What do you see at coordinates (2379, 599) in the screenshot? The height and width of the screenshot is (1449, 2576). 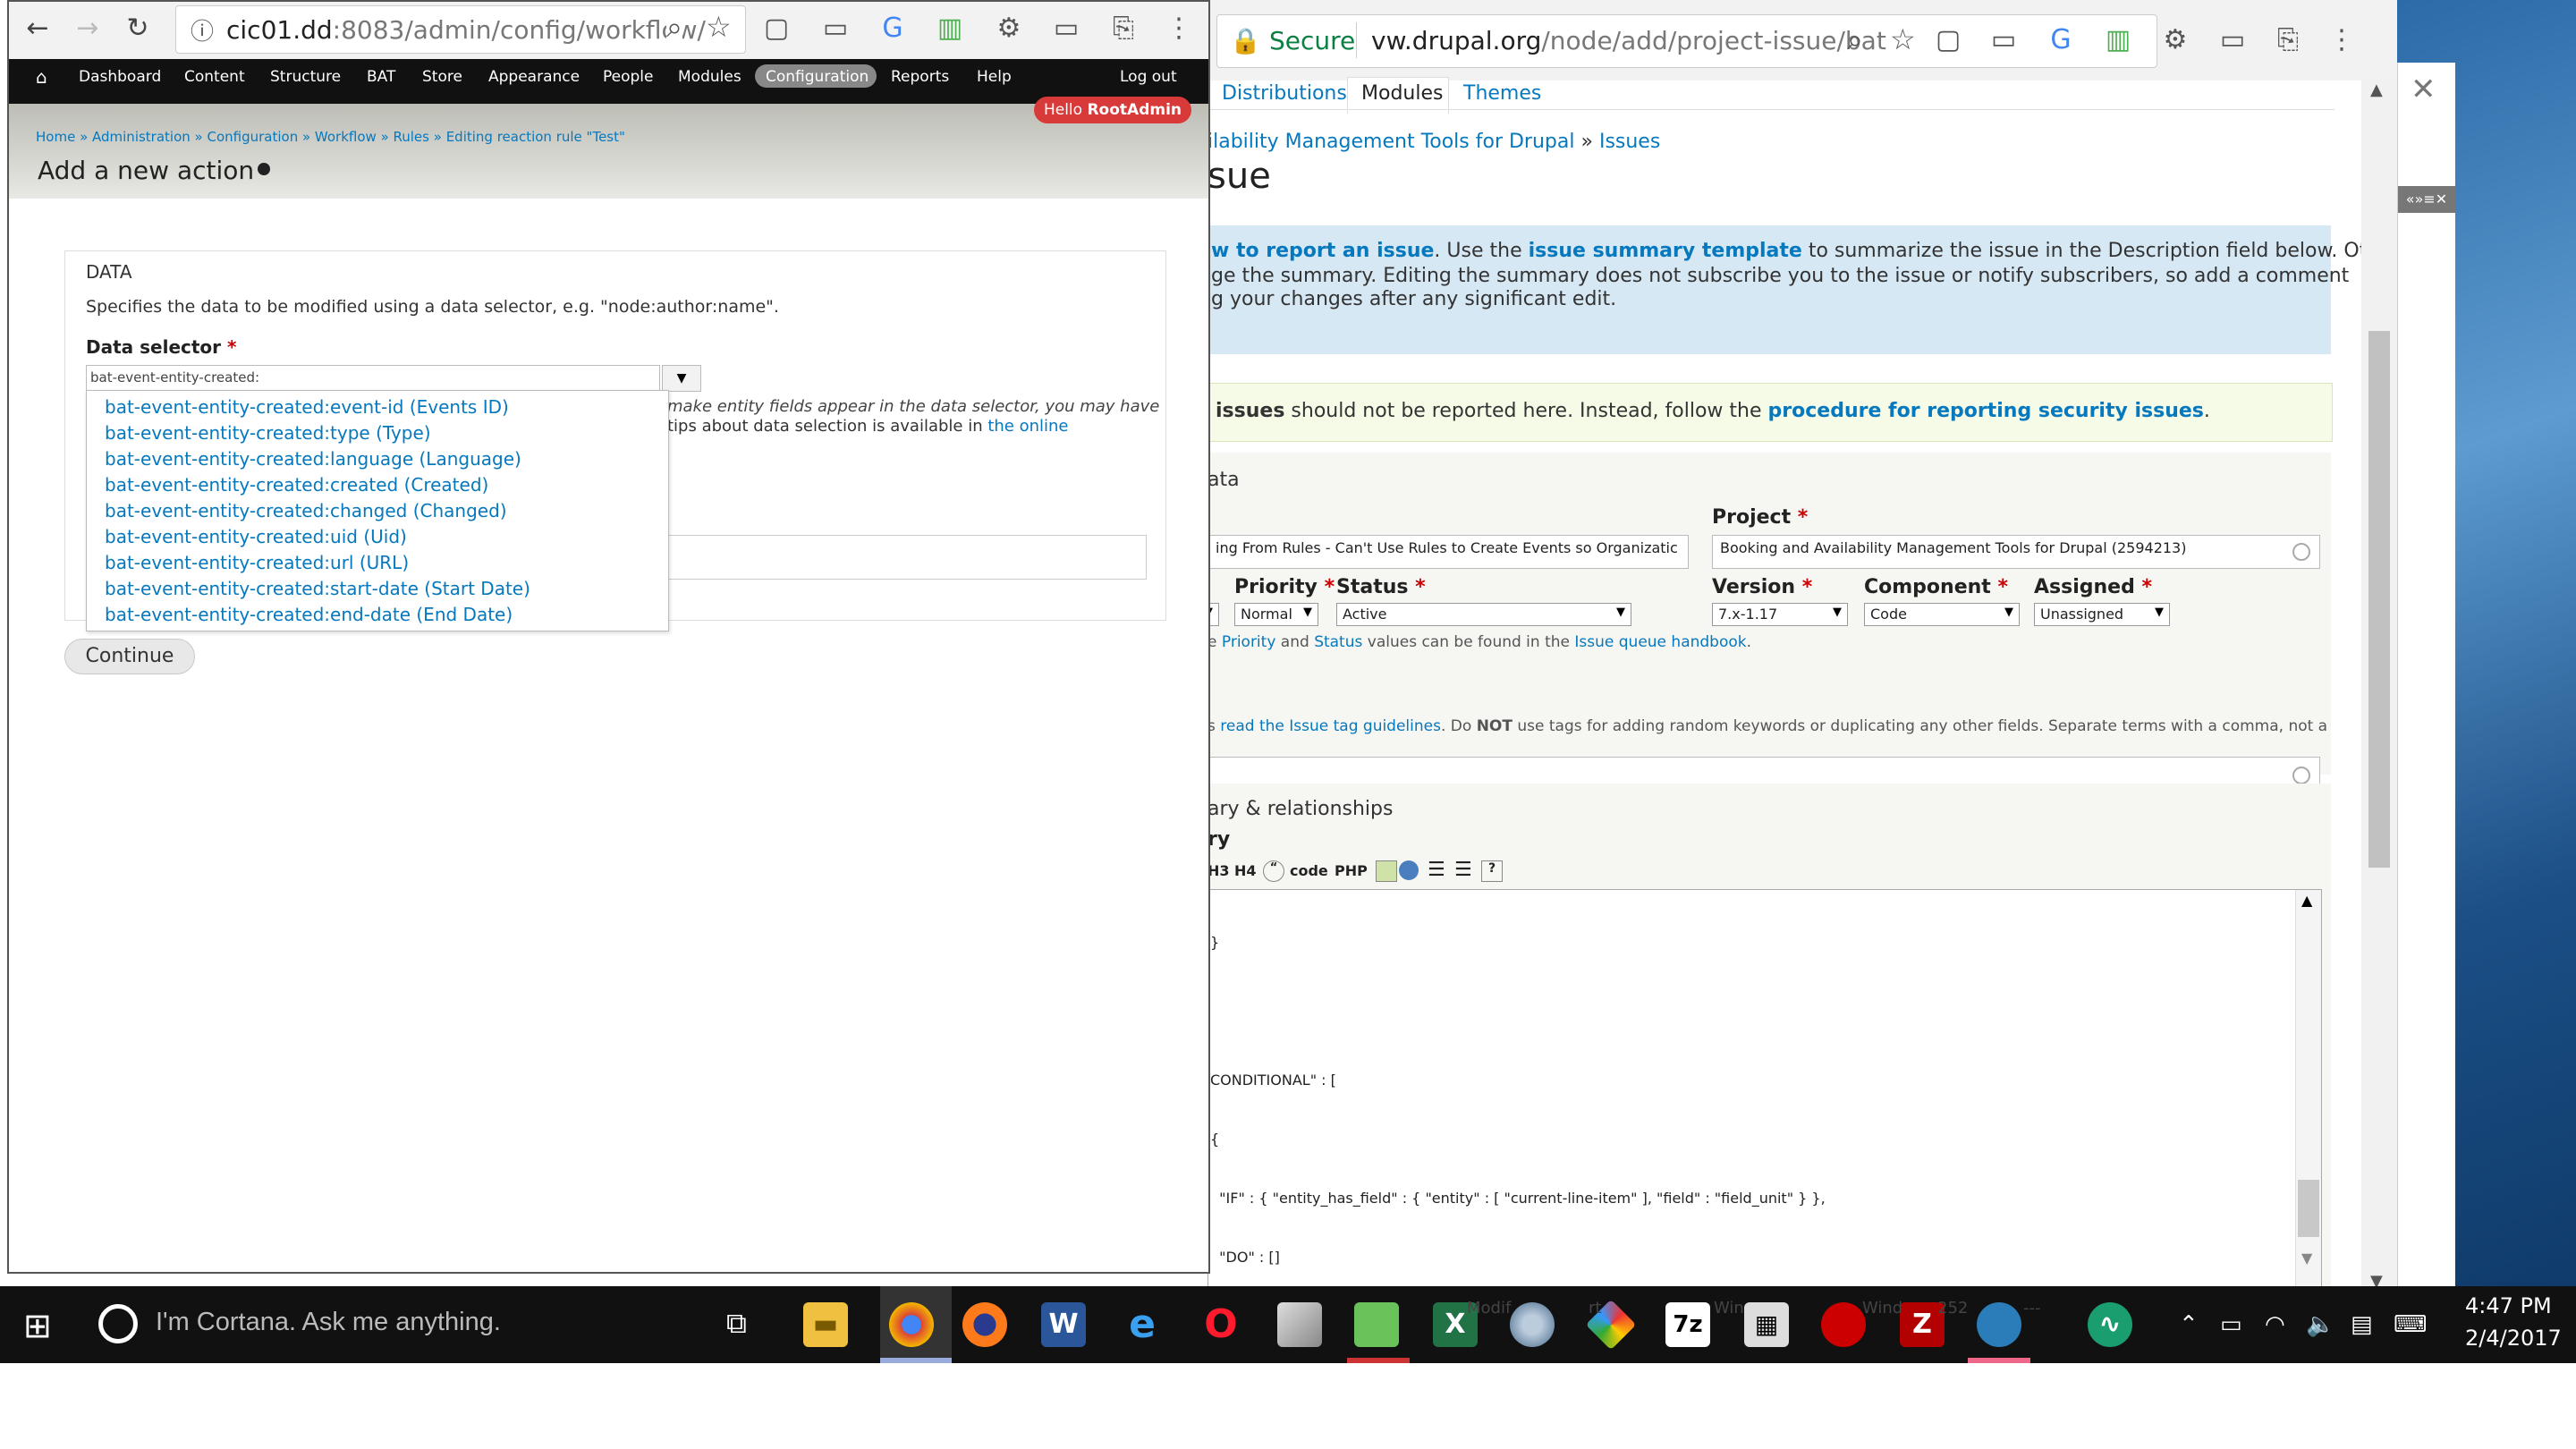 I see `page-scroll-thumb` at bounding box center [2379, 599].